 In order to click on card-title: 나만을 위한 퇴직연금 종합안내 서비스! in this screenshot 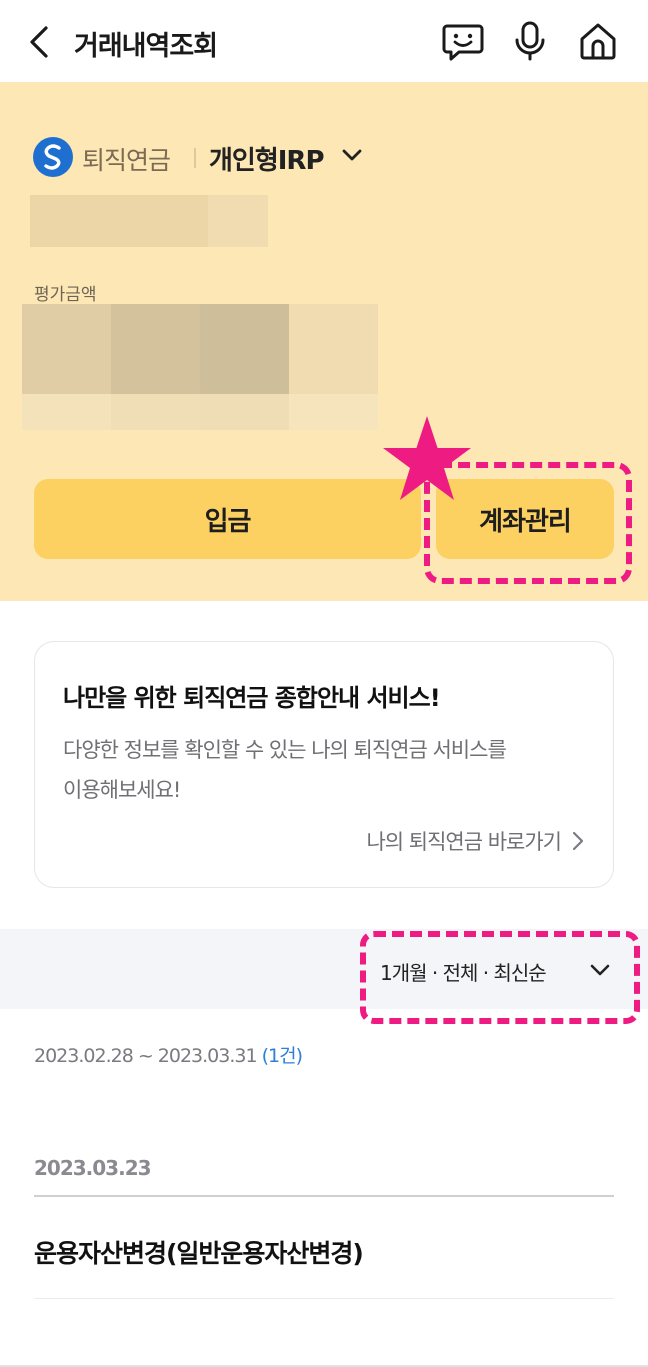, I will do `click(252, 698)`.